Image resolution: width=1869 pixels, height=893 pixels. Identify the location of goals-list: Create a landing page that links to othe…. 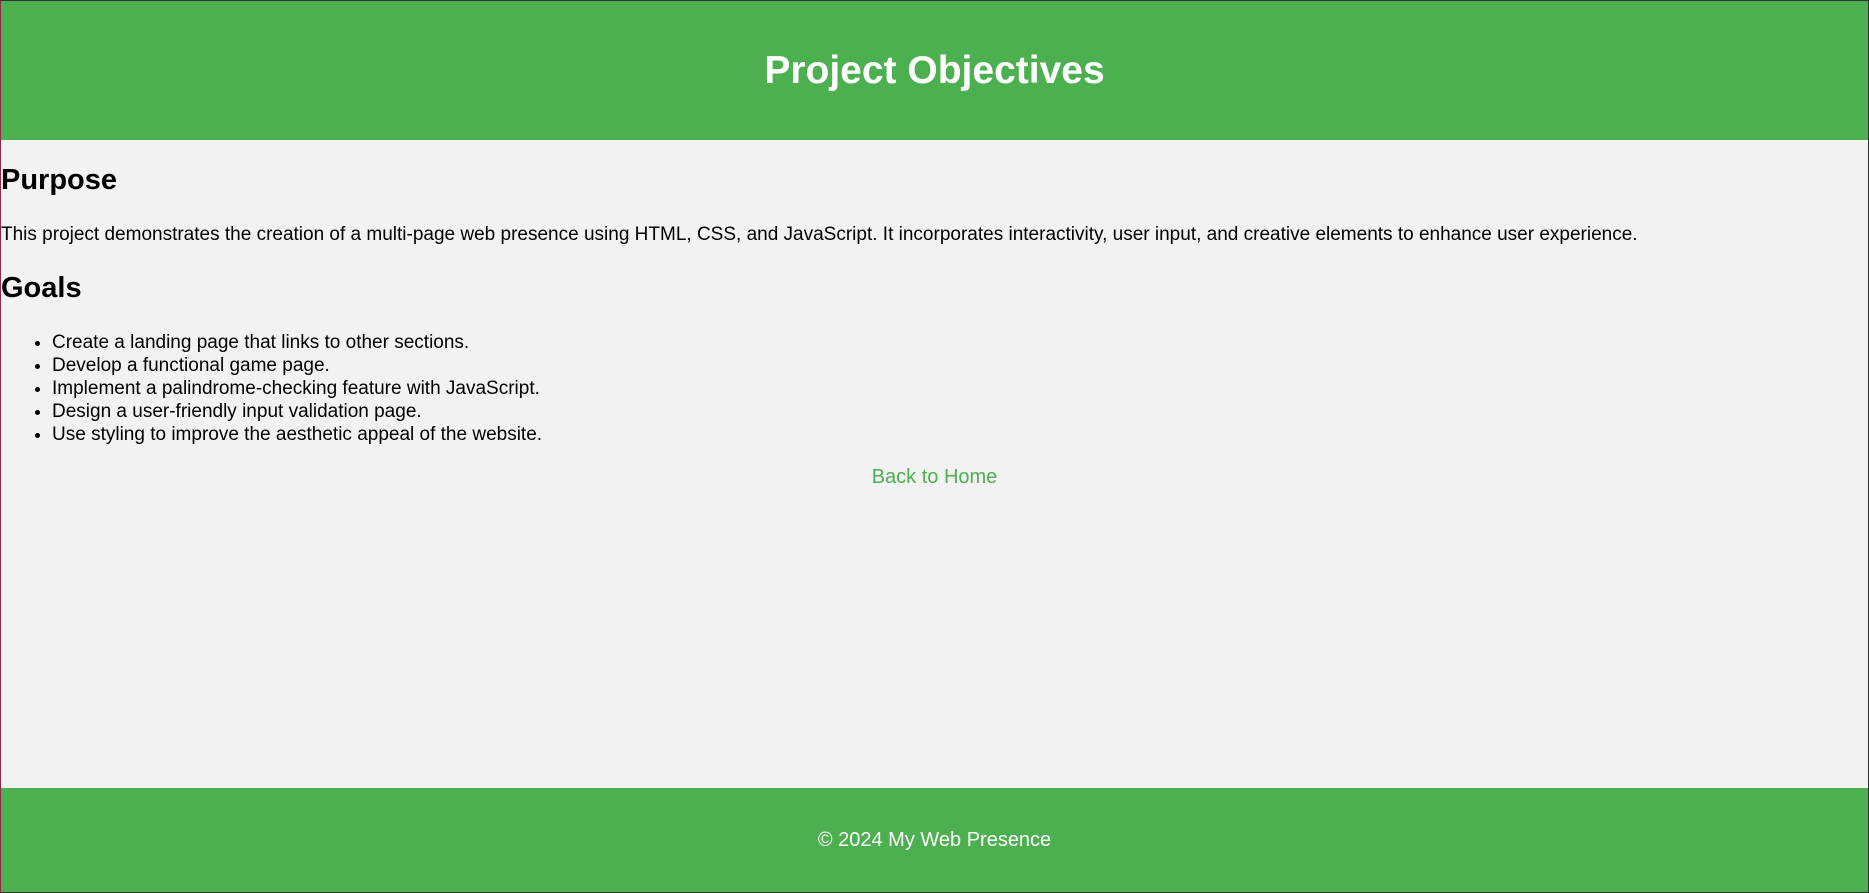
(271, 388).